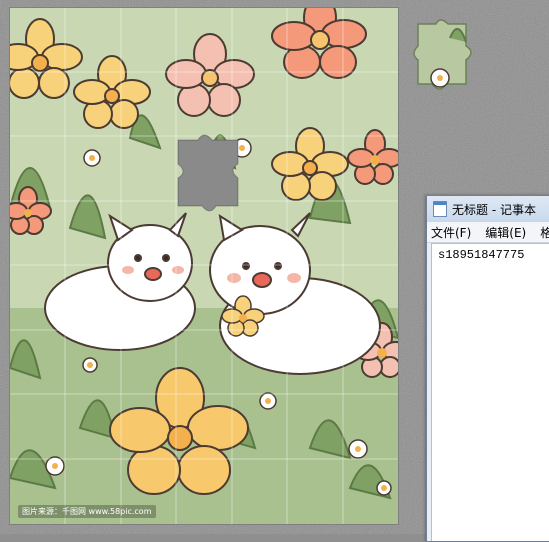 The height and width of the screenshot is (542, 549). I want to click on notepad-window: 无标题 - 记事本 文件(F) 编辑(E) 格 s18951847775, so click(487, 368).